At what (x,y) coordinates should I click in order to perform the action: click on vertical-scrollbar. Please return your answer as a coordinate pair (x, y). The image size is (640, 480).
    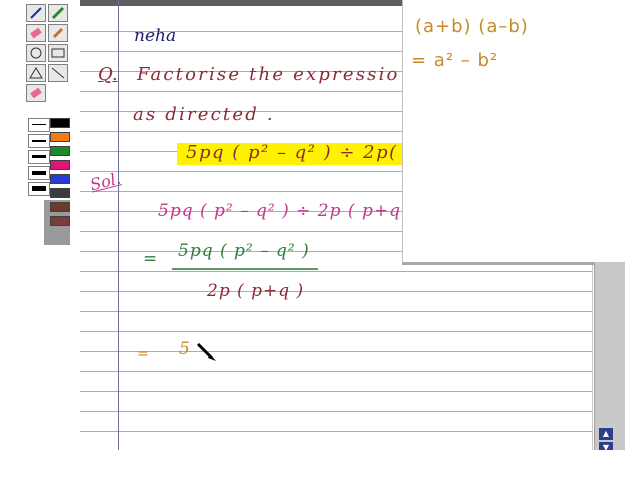
    Looking at the image, I should click on (609, 356).